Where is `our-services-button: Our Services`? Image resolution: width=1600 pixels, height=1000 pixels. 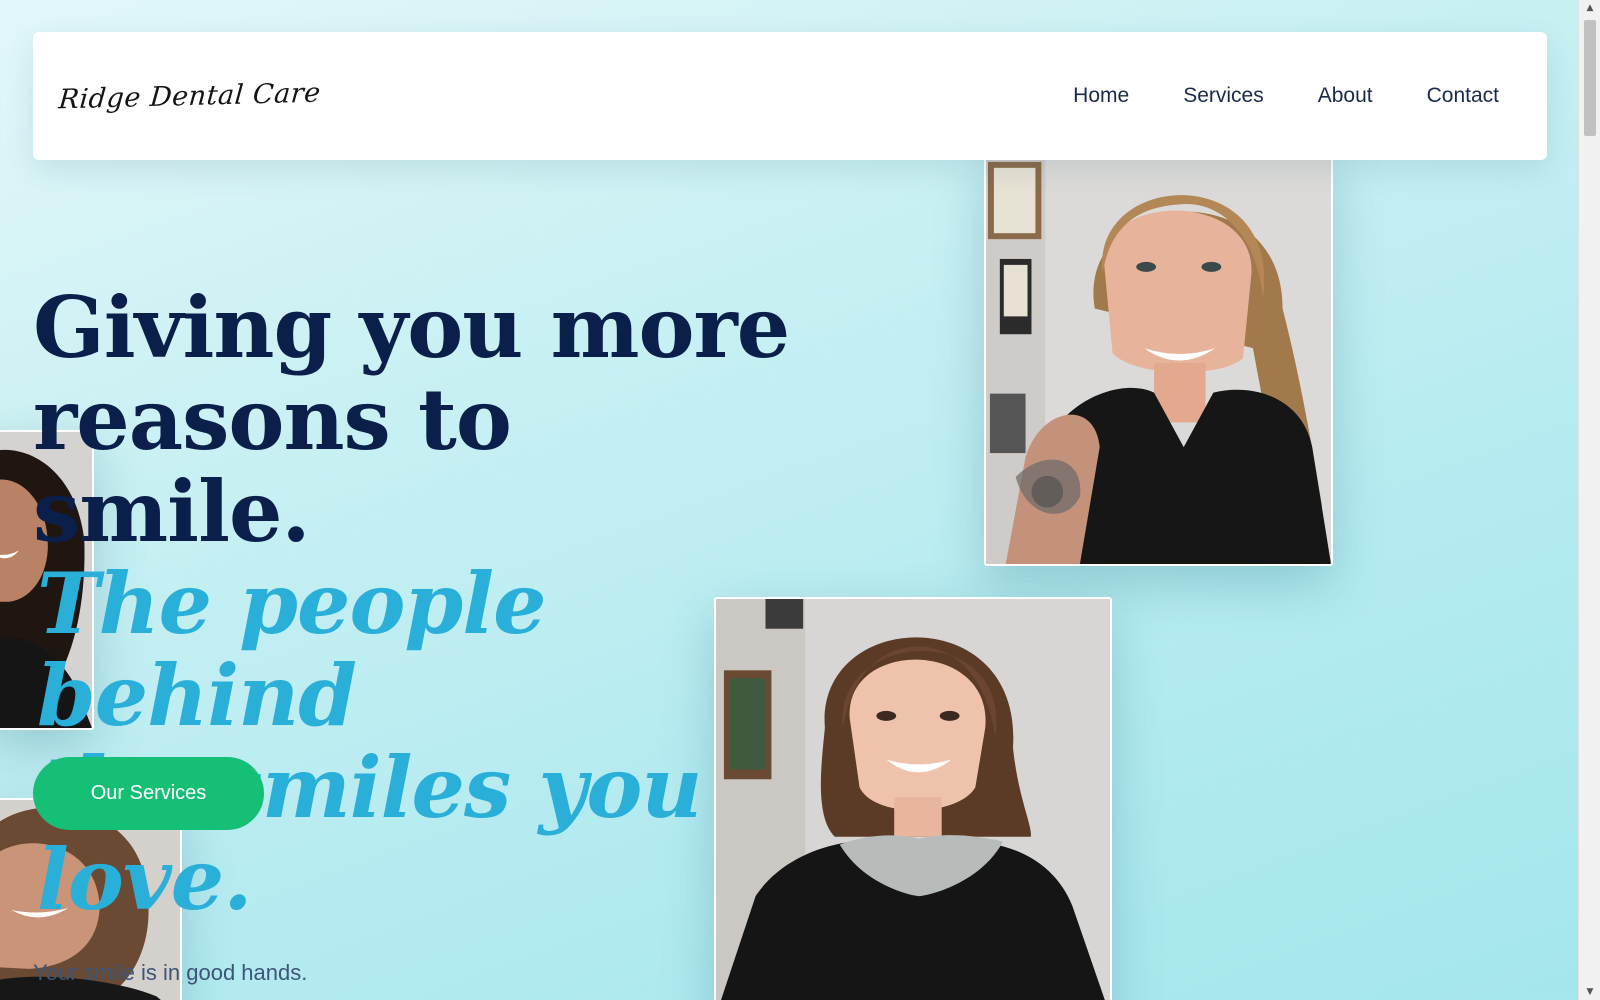 our-services-button: Our Services is located at coordinates (148, 793).